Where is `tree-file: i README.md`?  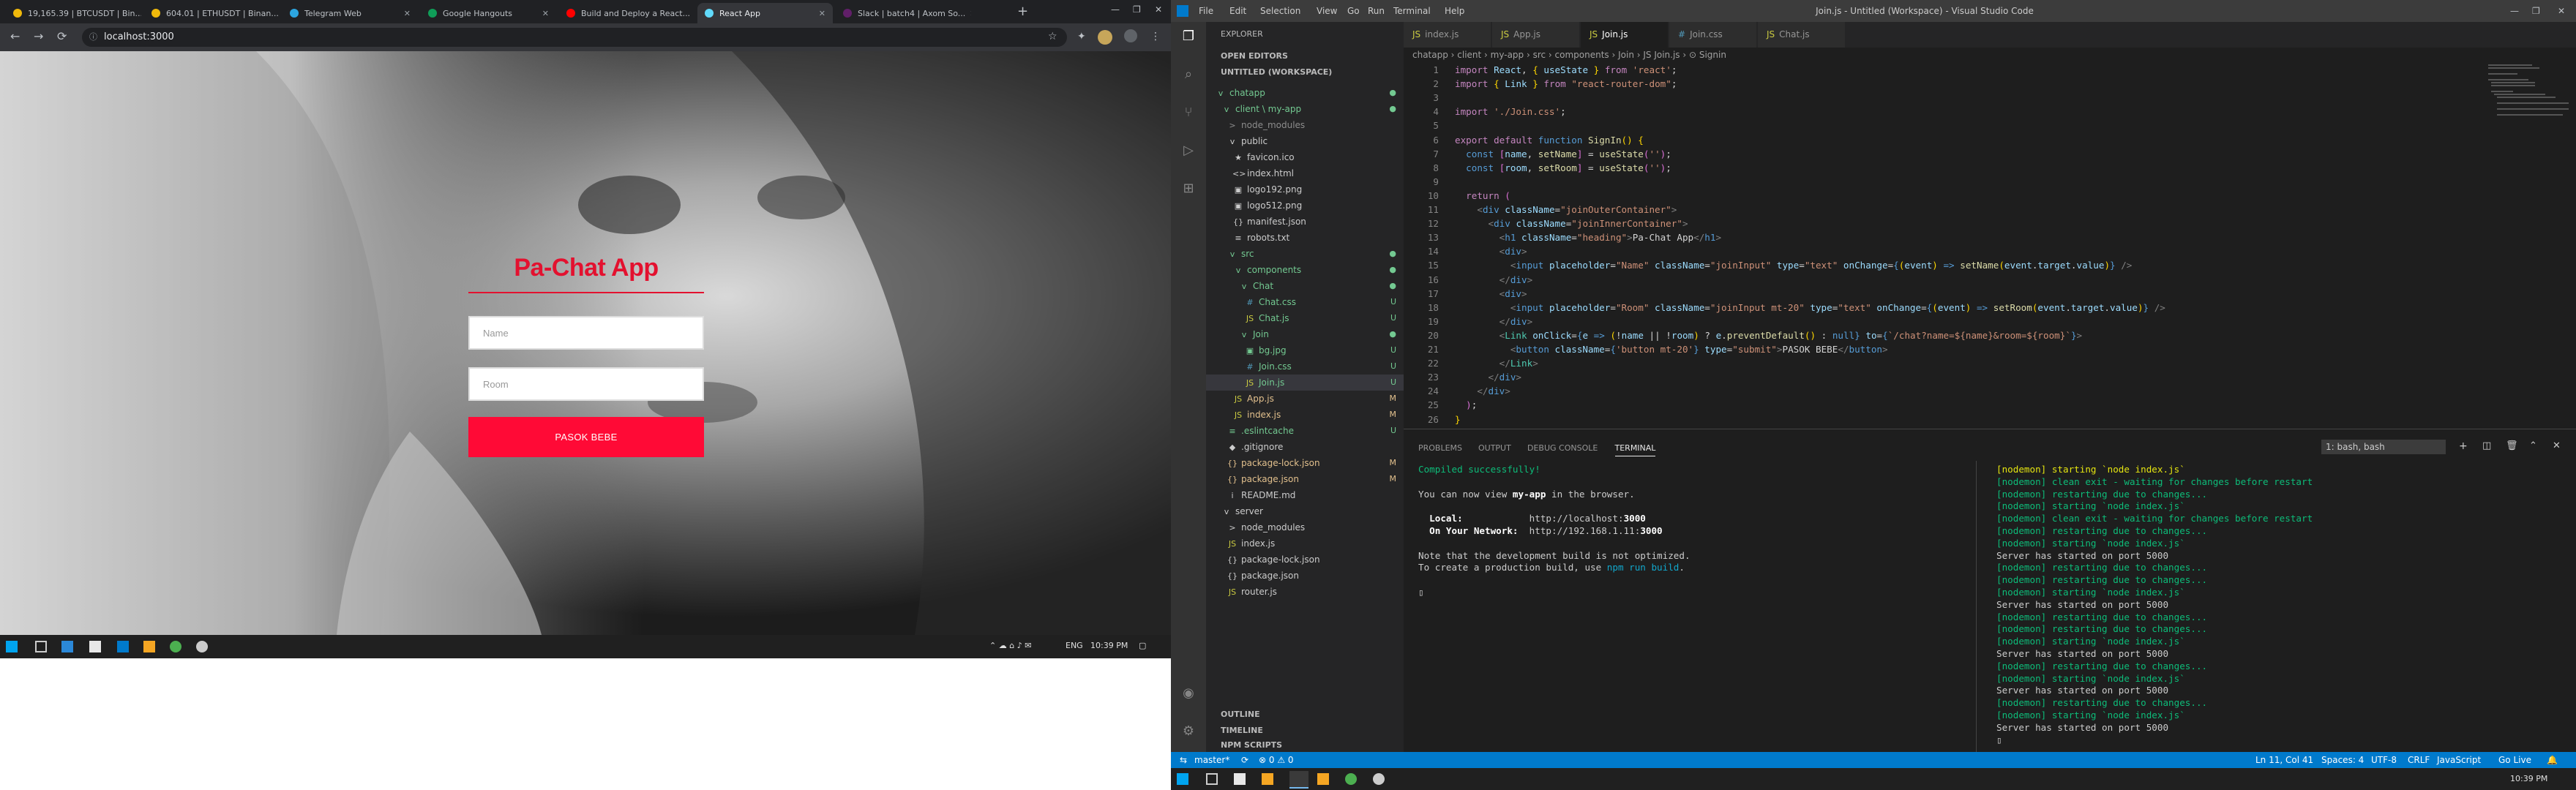 tree-file: i README.md is located at coordinates (1305, 495).